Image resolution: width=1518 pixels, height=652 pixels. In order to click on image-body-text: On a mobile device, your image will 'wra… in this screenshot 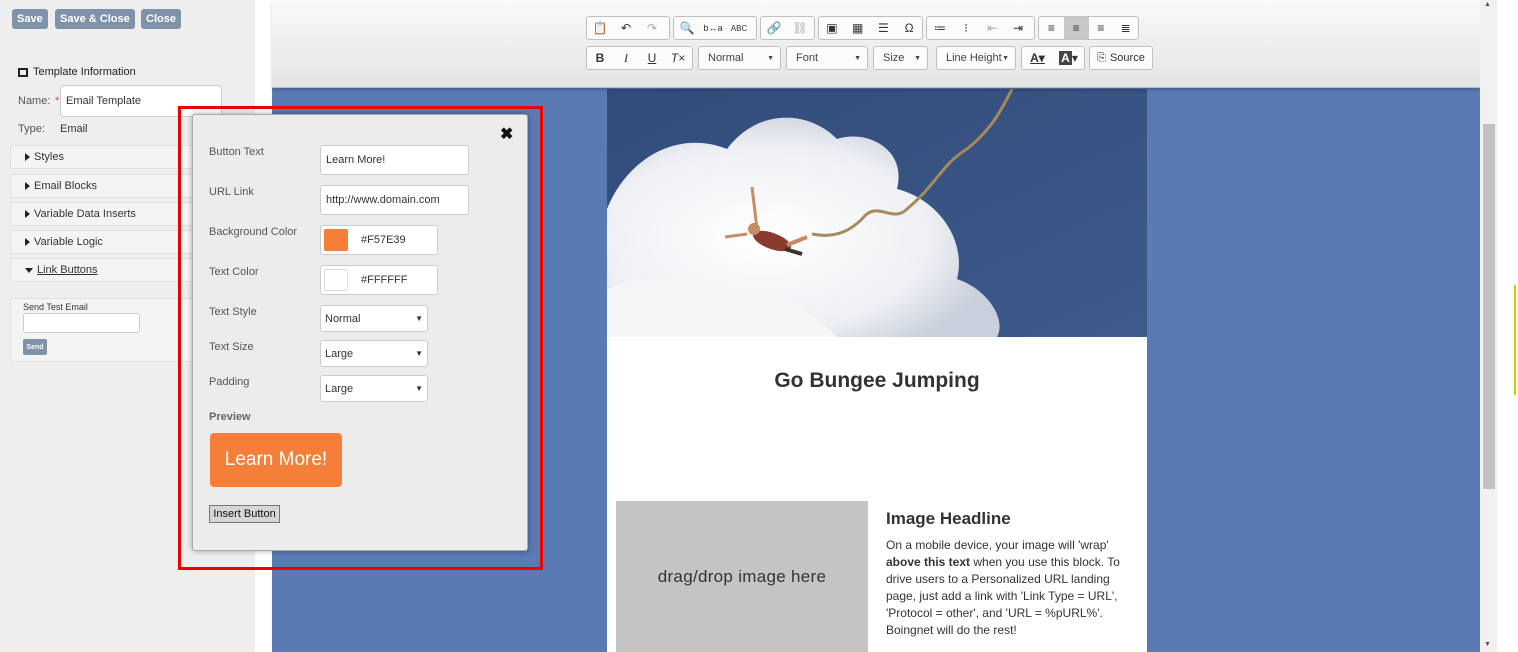, I will do `click(1013, 588)`.